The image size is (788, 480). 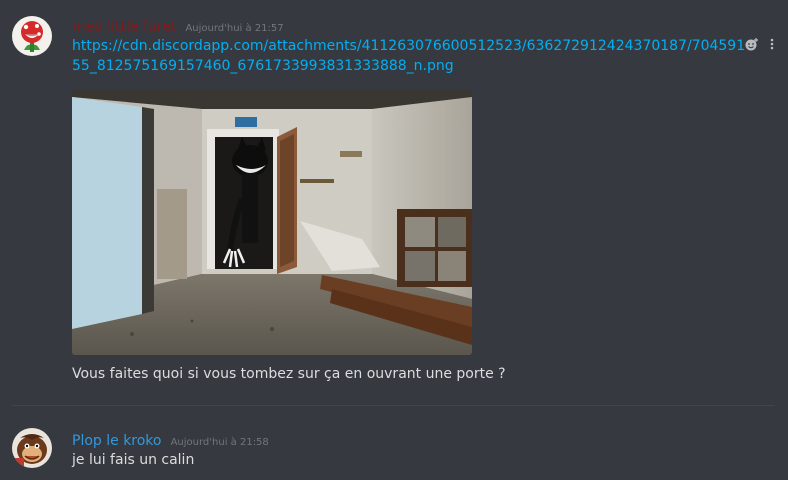 I want to click on piranha-plant-avatar-icon, so click(x=32, y=36).